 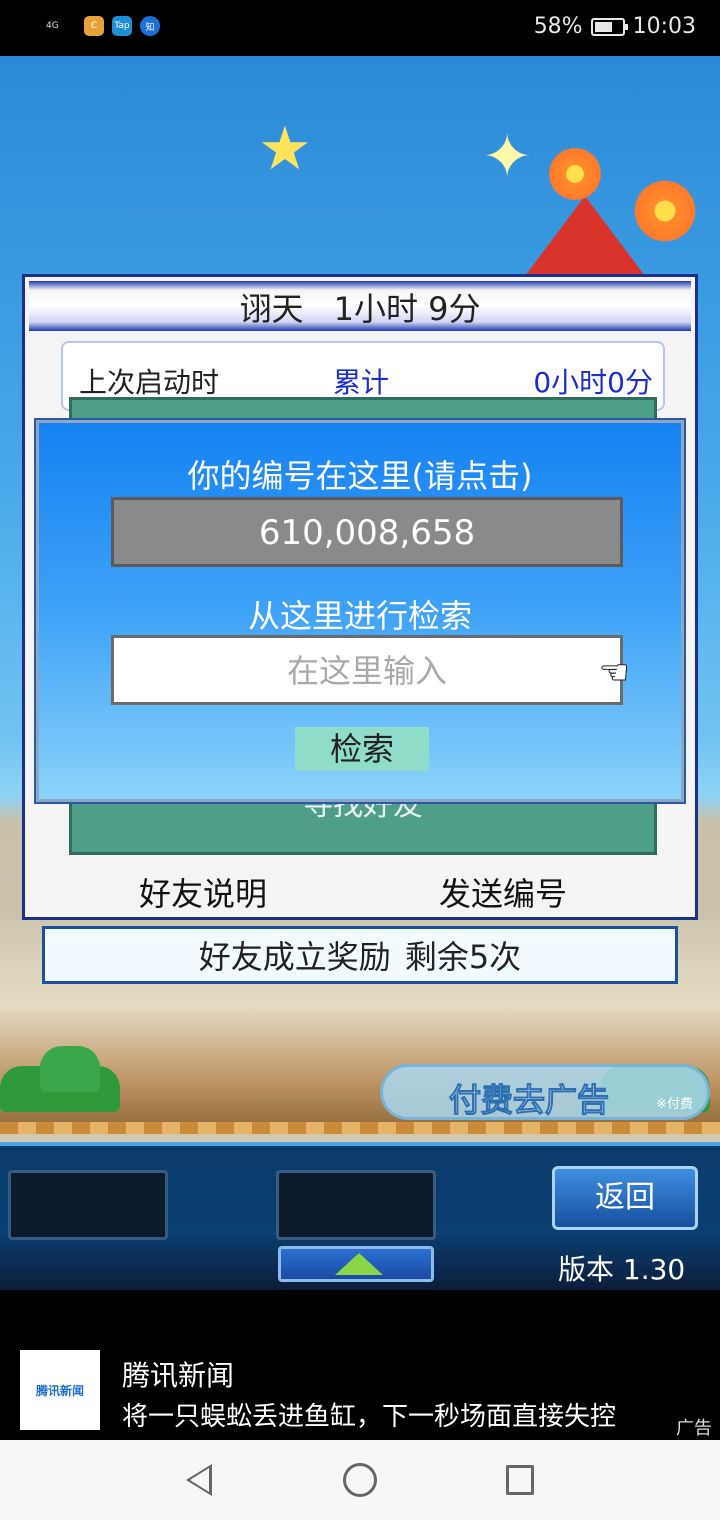 What do you see at coordinates (463, 957) in the screenshot?
I see `reward-remaining: 剩余5次` at bounding box center [463, 957].